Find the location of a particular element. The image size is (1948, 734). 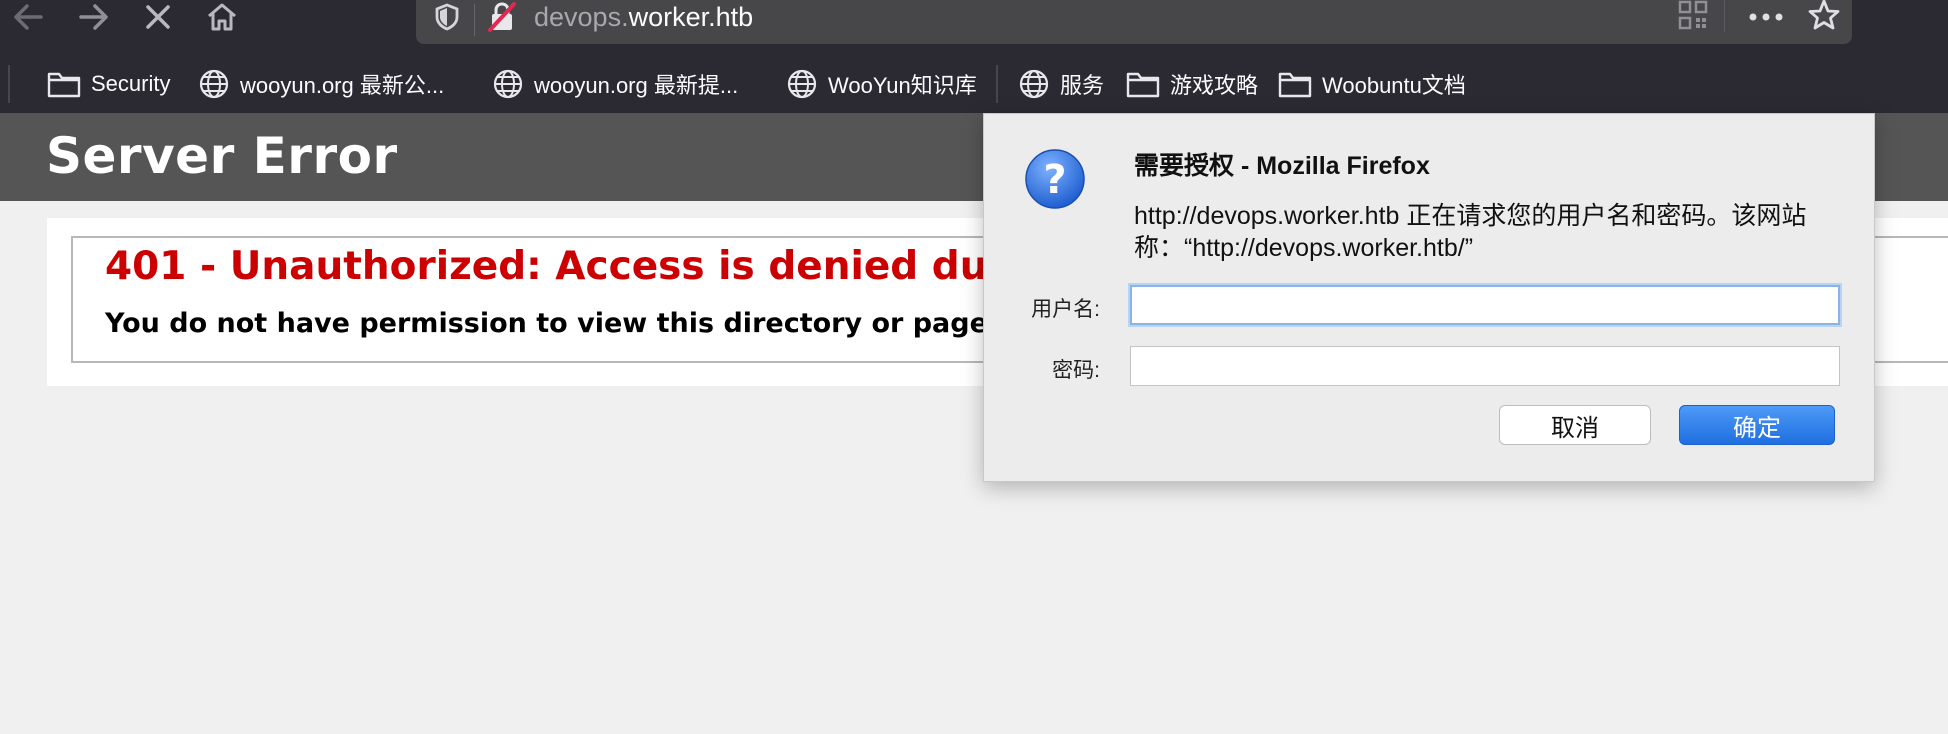

forward-button is located at coordinates (94, 17).